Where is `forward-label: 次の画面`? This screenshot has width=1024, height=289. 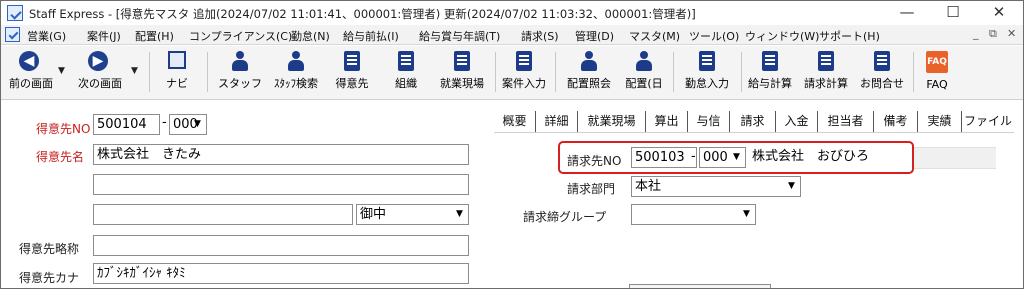 forward-label: 次の画面 is located at coordinates (100, 83).